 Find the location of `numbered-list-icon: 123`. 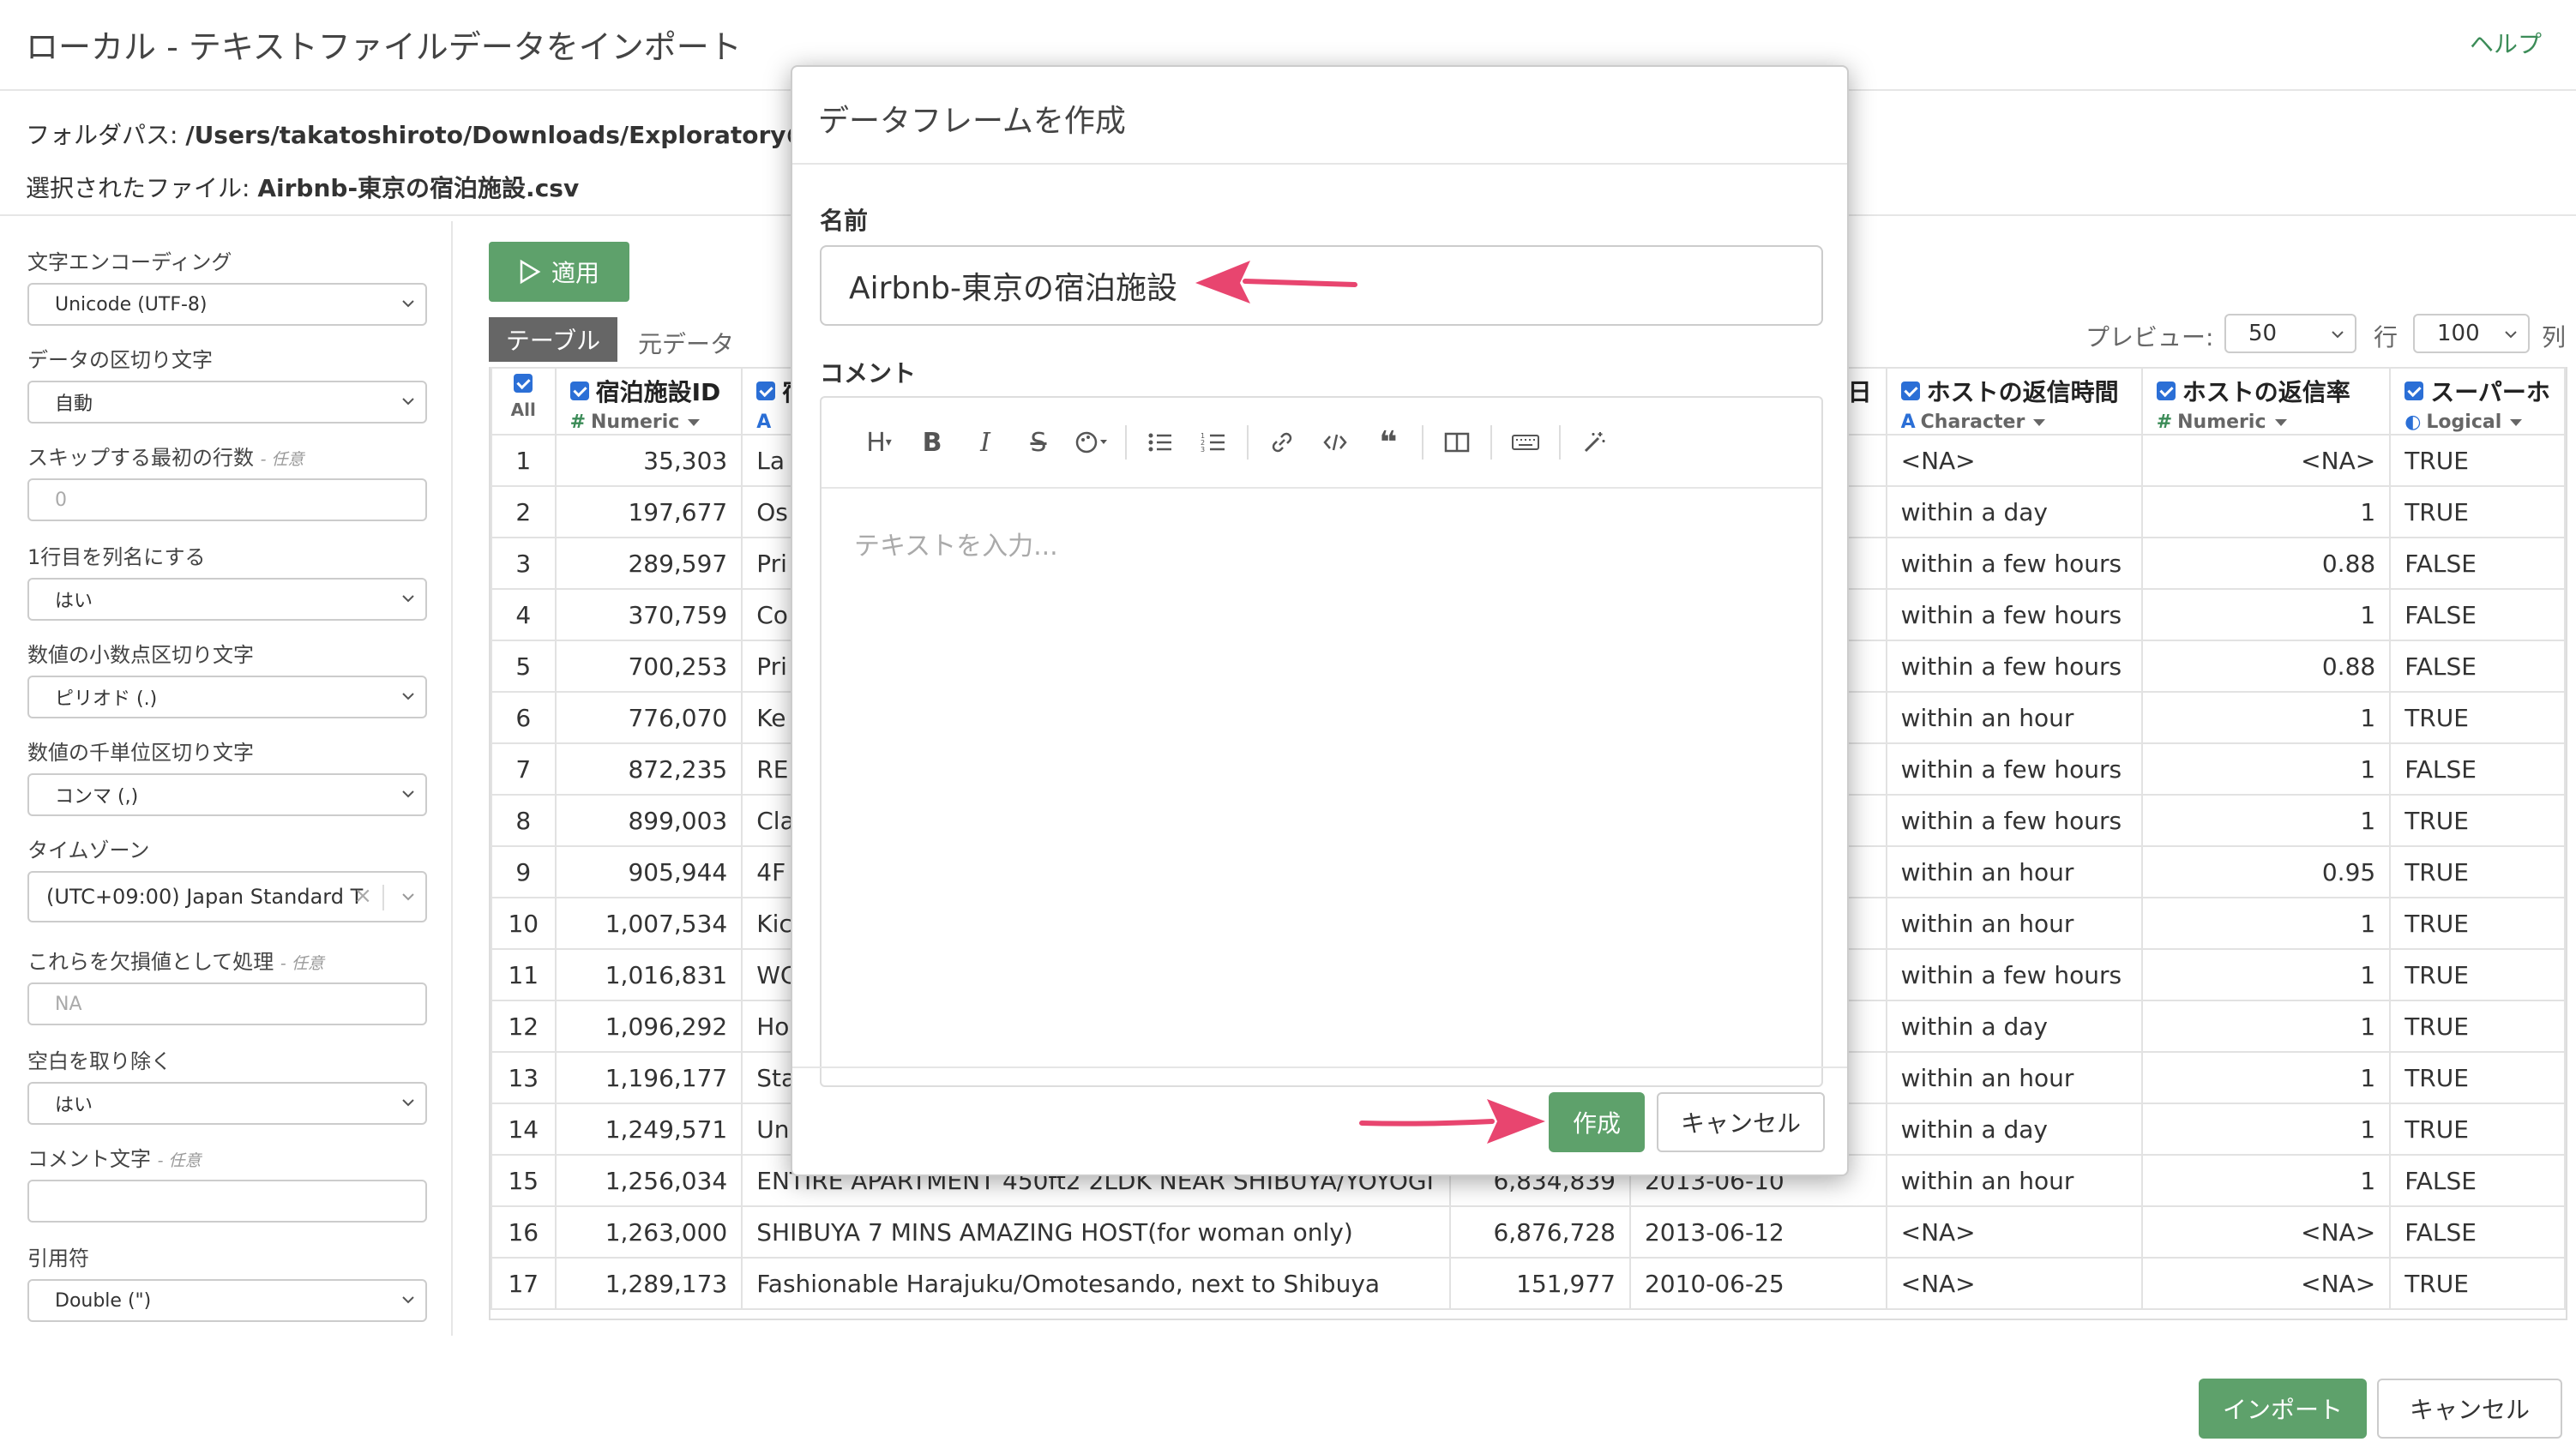

numbered-list-icon: 123 is located at coordinates (1213, 442).